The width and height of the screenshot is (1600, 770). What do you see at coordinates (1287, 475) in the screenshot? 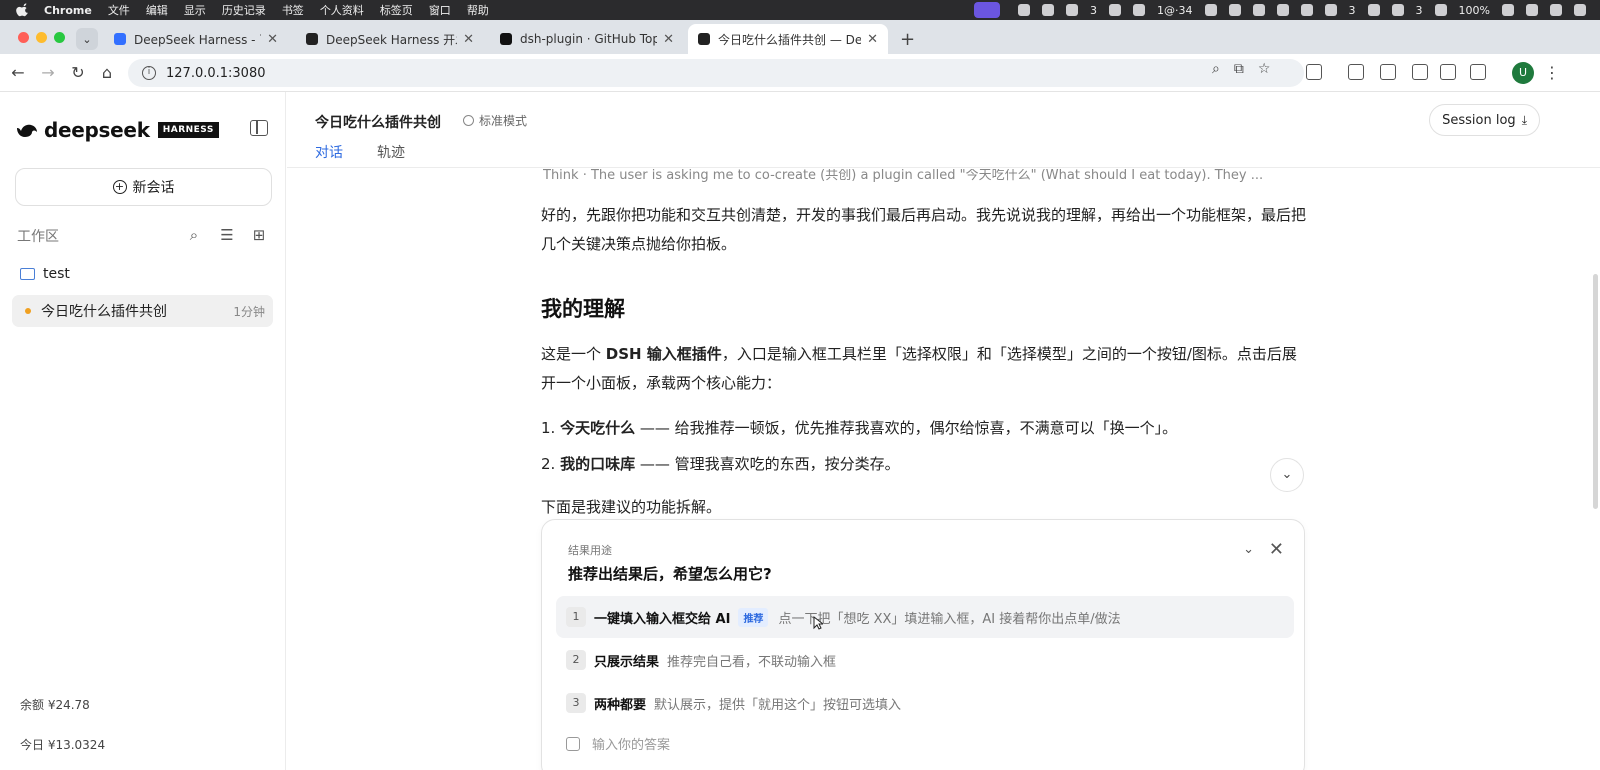
I see `scroll-to-bottom-button: ⌄` at bounding box center [1287, 475].